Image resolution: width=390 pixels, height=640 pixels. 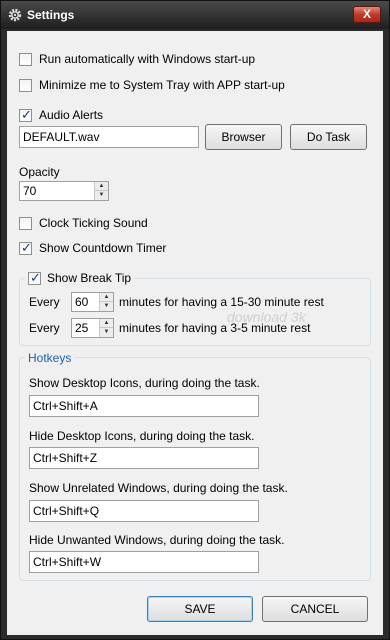 I want to click on audio-alerts-label: Audio Alerts, so click(x=71, y=115).